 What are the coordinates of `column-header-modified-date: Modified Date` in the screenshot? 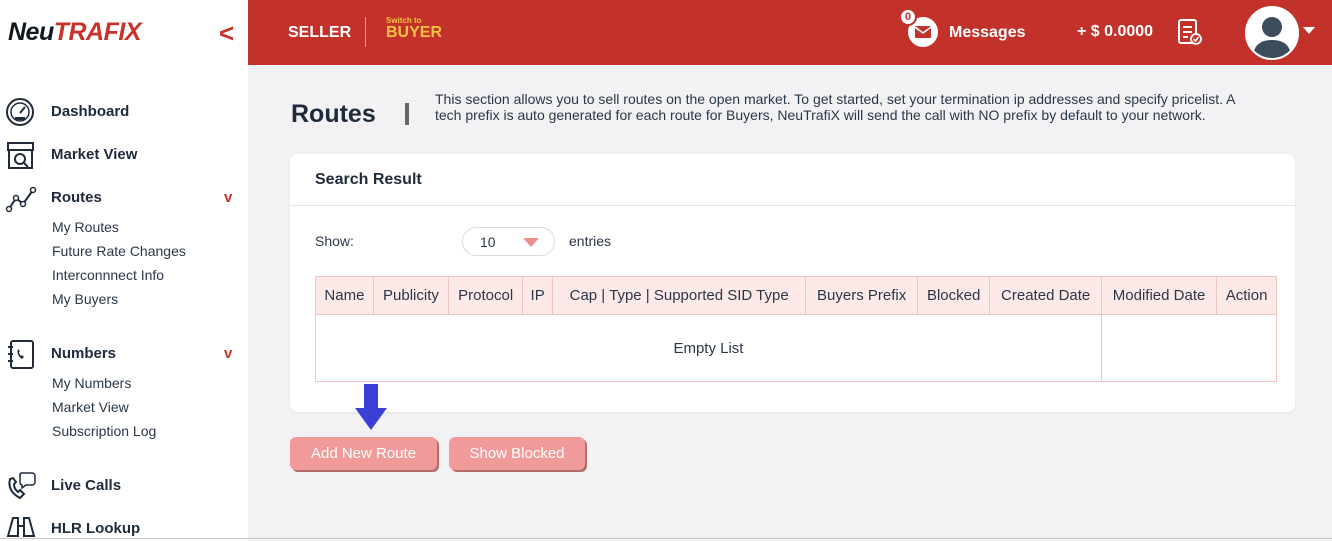 It's located at (1159, 295).